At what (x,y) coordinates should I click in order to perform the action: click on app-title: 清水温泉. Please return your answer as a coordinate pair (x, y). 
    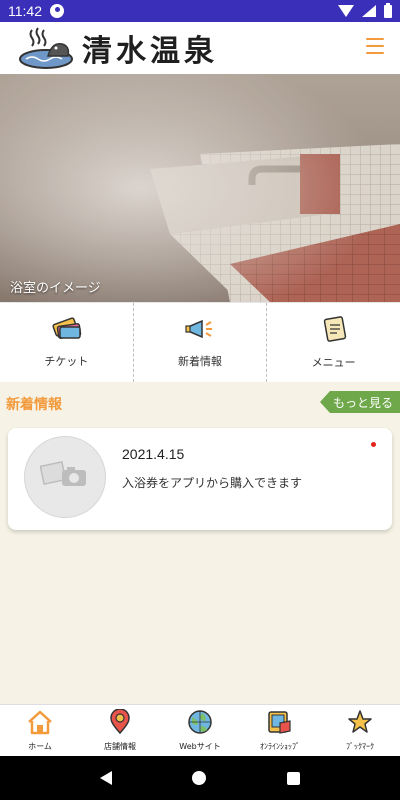
    Looking at the image, I should click on (150, 51).